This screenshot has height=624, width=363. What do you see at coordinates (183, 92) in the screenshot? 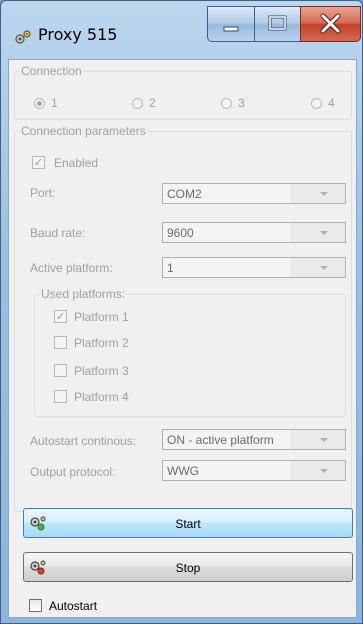
I see `connection-group: Connection` at bounding box center [183, 92].